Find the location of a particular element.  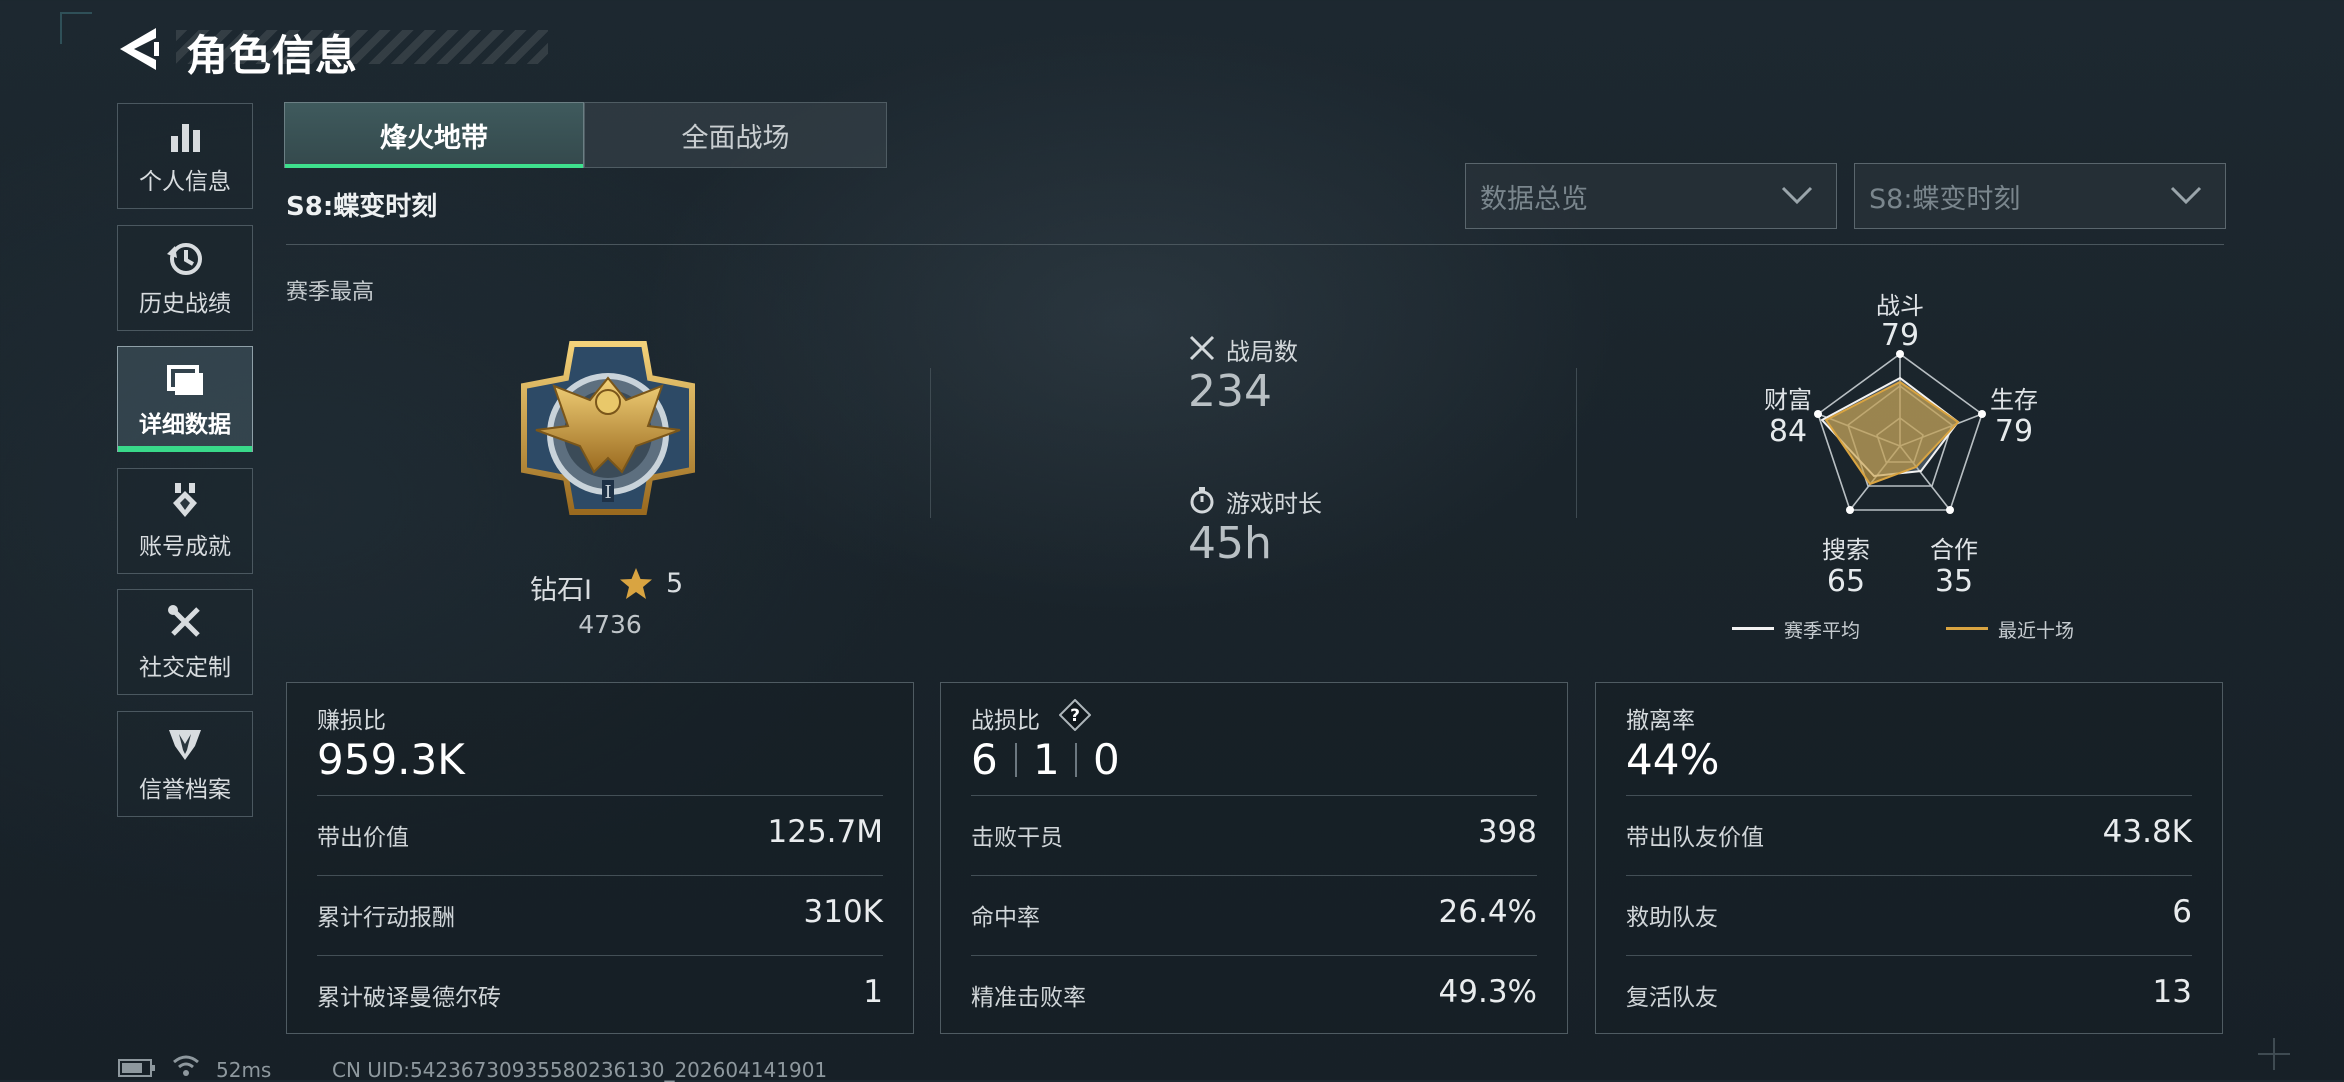

sidebar-item-history: 历史战绩 is located at coordinates (185, 278).